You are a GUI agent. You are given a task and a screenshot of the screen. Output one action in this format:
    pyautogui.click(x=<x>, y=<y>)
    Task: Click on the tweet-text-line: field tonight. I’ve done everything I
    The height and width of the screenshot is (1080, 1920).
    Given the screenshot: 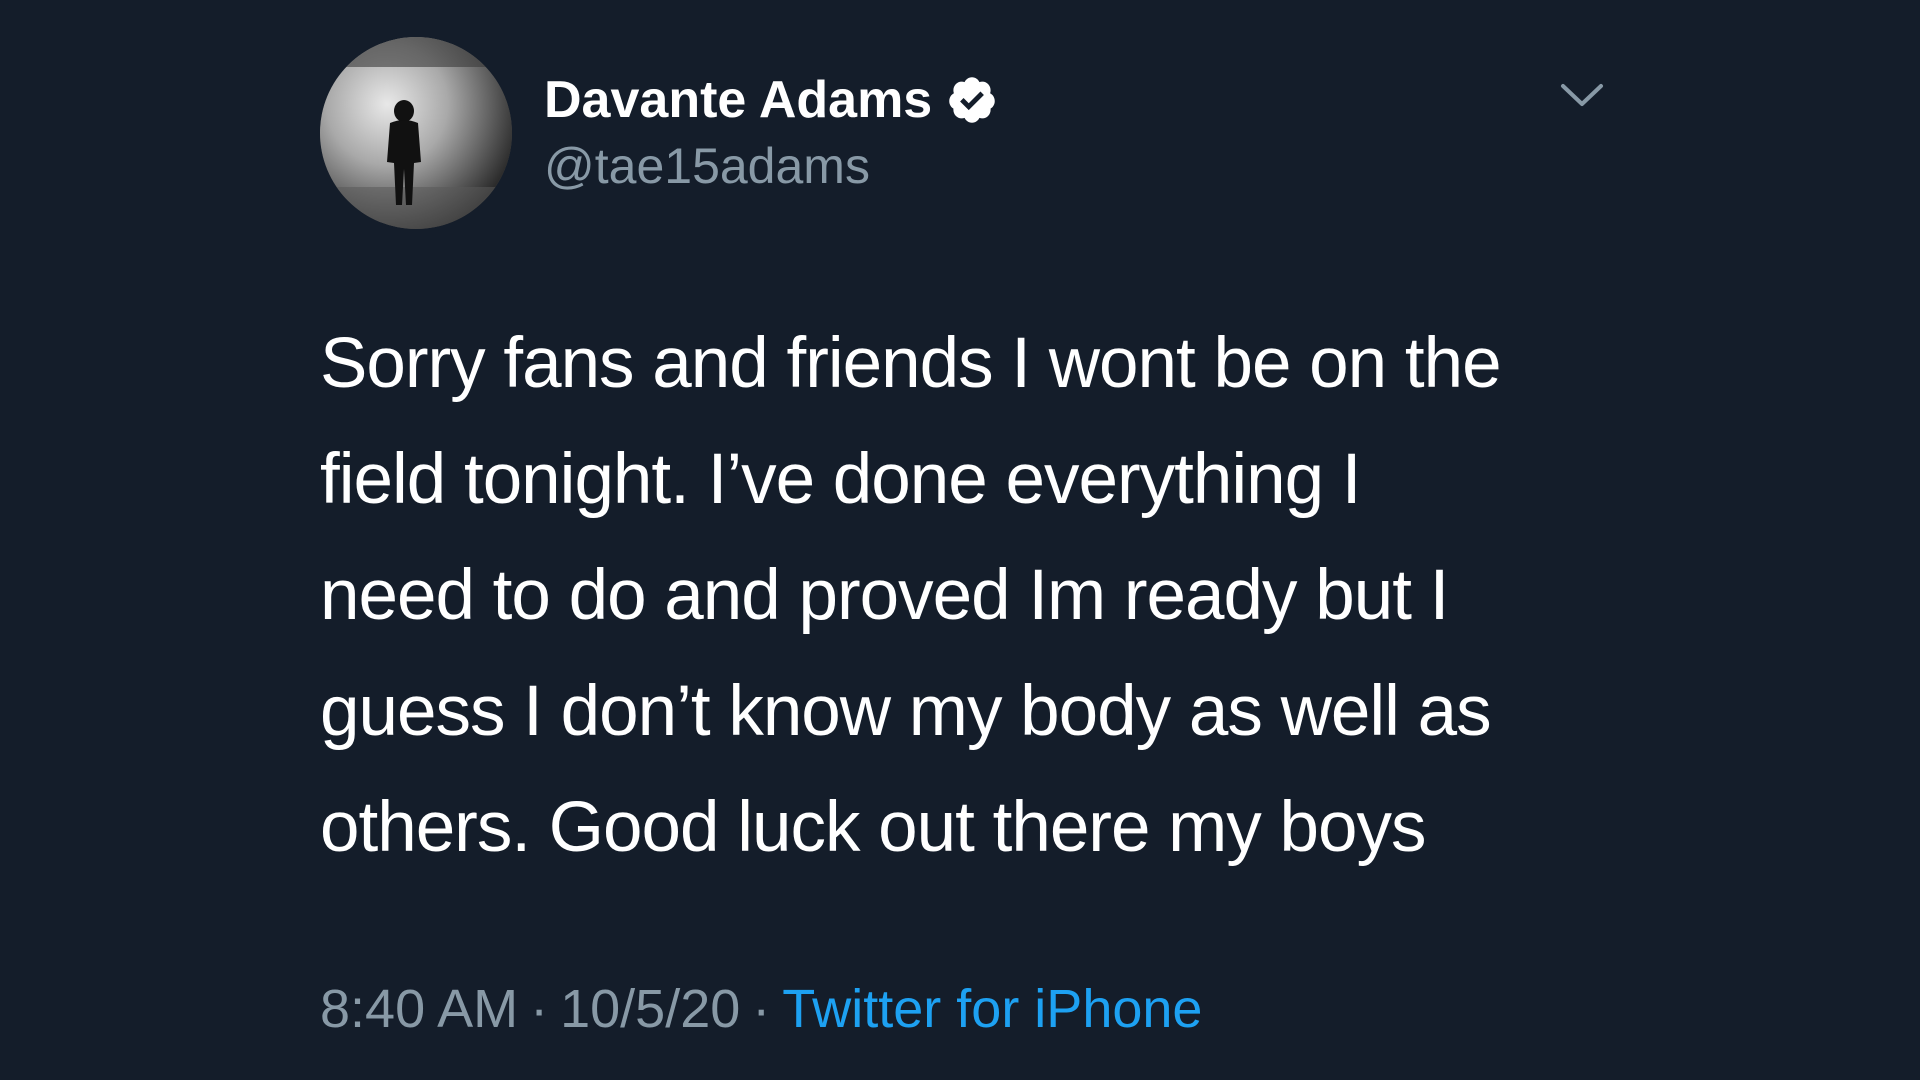 What is the action you would take?
    pyautogui.click(x=841, y=479)
    